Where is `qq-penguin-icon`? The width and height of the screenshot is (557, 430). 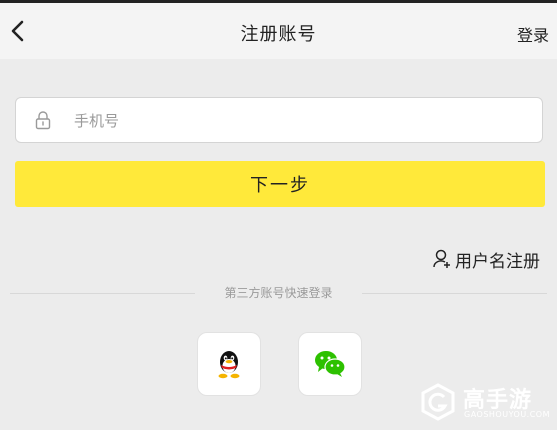 qq-penguin-icon is located at coordinates (229, 365).